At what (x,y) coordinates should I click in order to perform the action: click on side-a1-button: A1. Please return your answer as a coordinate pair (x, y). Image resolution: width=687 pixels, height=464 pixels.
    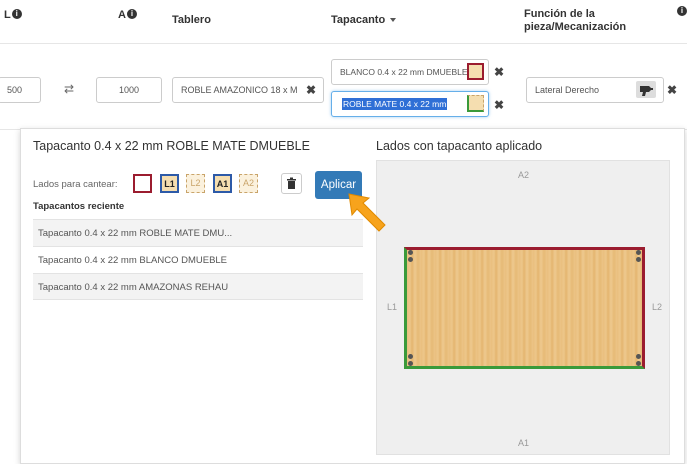
    Looking at the image, I should click on (222, 183).